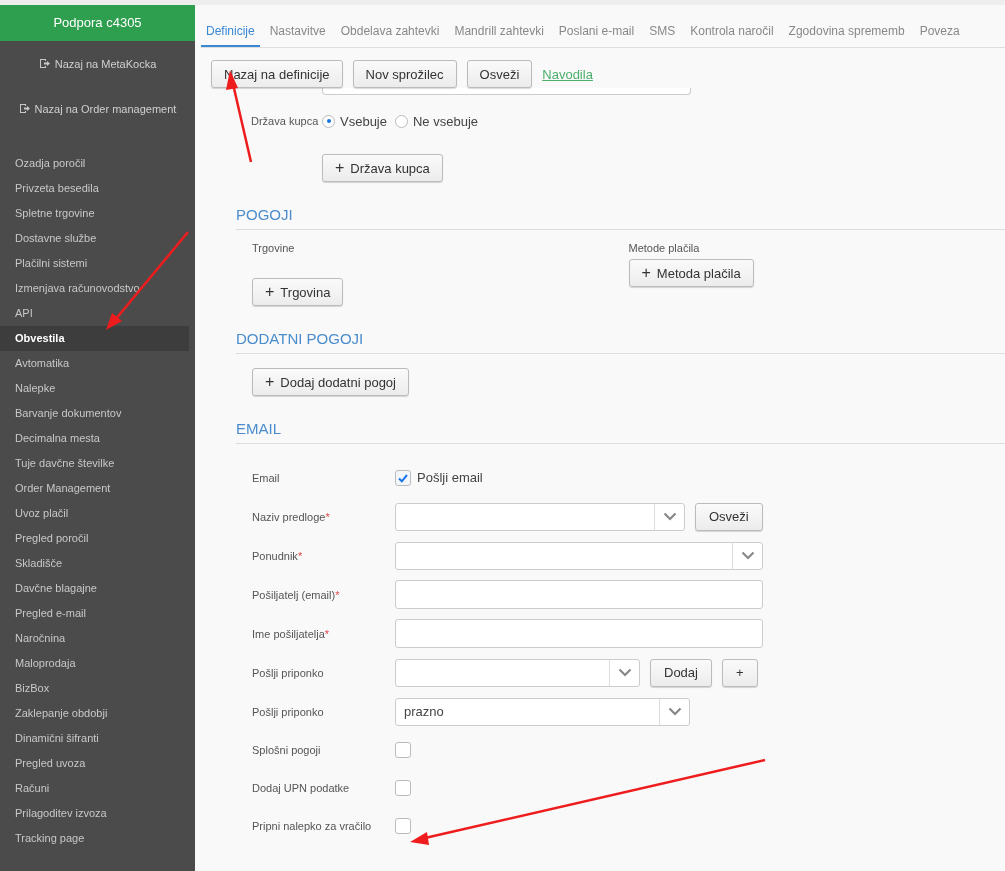 The width and height of the screenshot is (1005, 871). Describe the element at coordinates (291, 516) in the screenshot. I see `field-label: Naziv predloge*` at that location.